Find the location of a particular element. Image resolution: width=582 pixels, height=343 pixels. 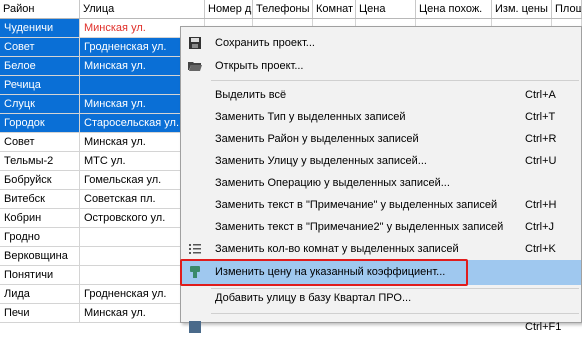

col-header-price-change: Изм. цены is located at coordinates (522, 9).